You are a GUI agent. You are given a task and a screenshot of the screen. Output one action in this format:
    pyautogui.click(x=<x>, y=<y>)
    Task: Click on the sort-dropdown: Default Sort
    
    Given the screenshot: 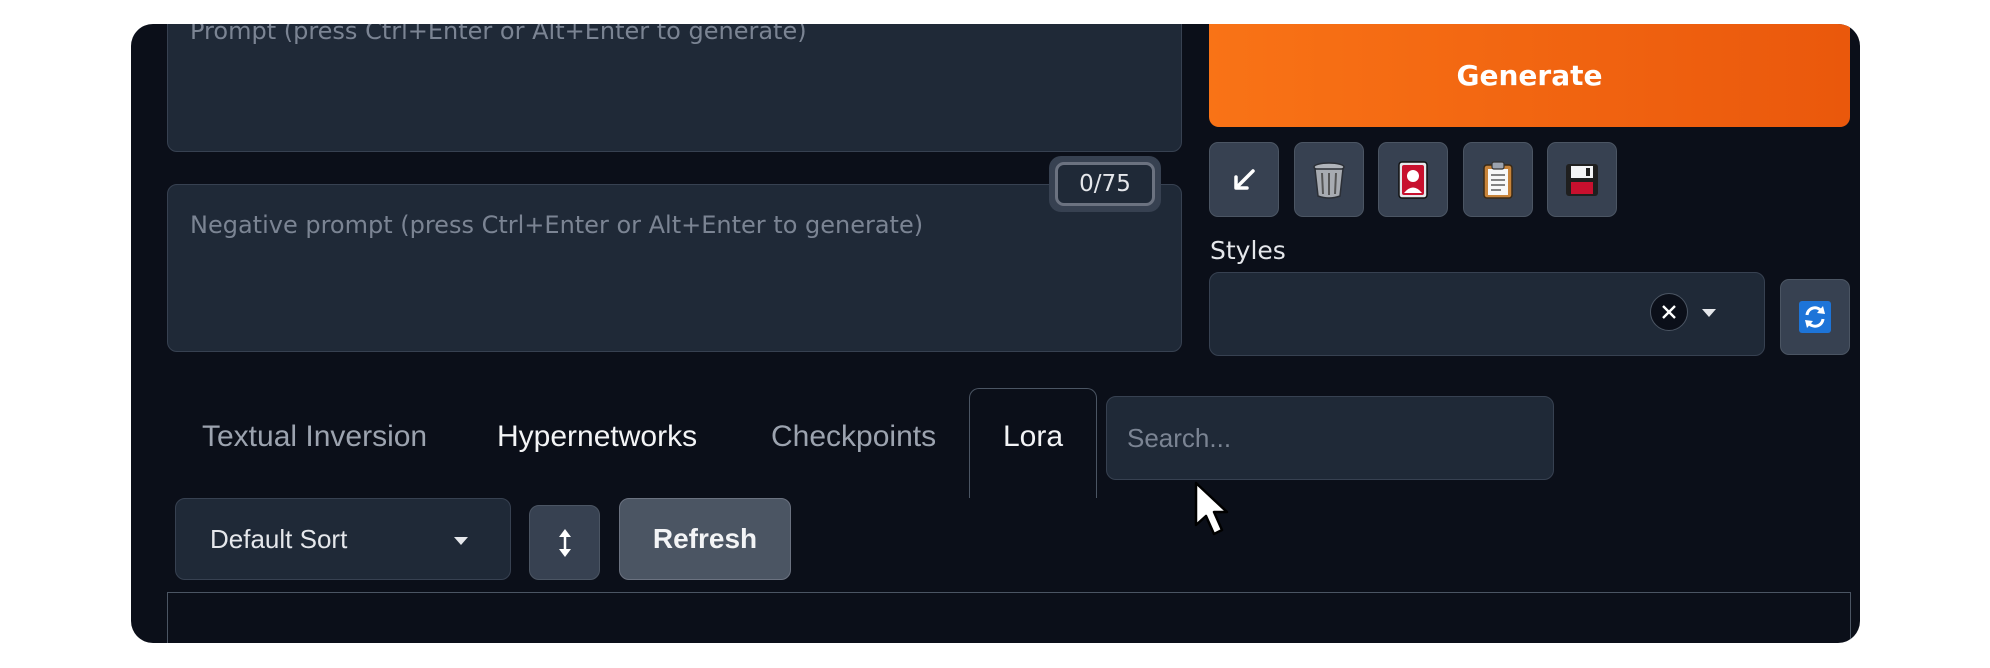 What is the action you would take?
    pyautogui.click(x=343, y=539)
    